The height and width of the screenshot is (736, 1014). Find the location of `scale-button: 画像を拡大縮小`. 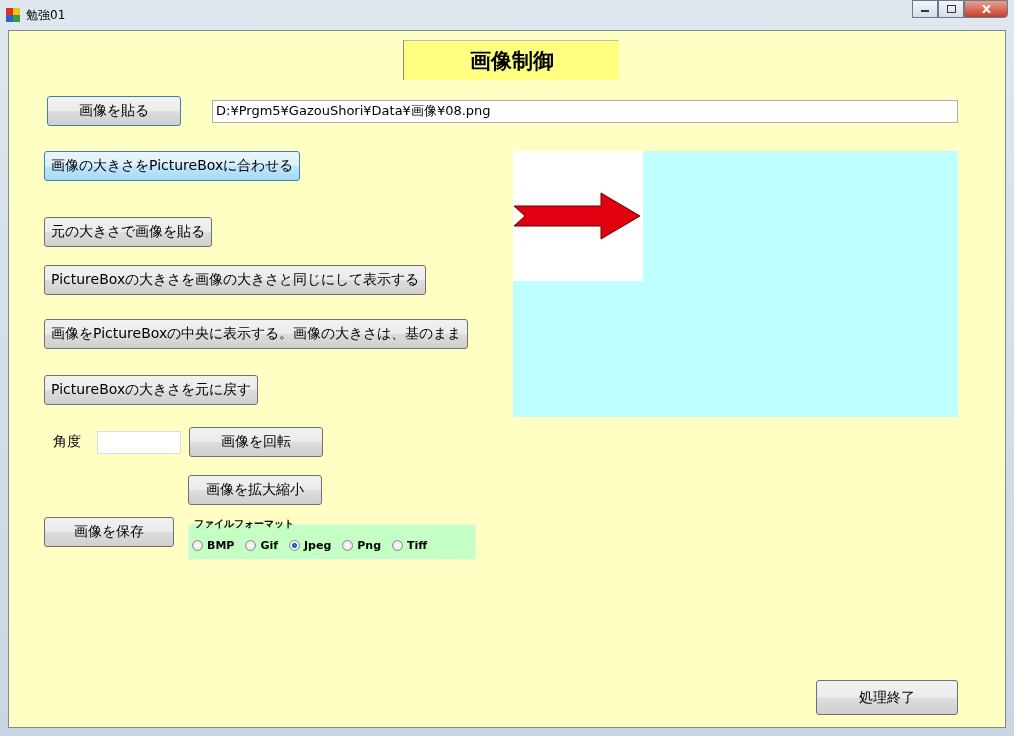

scale-button: 画像を拡大縮小 is located at coordinates (255, 490).